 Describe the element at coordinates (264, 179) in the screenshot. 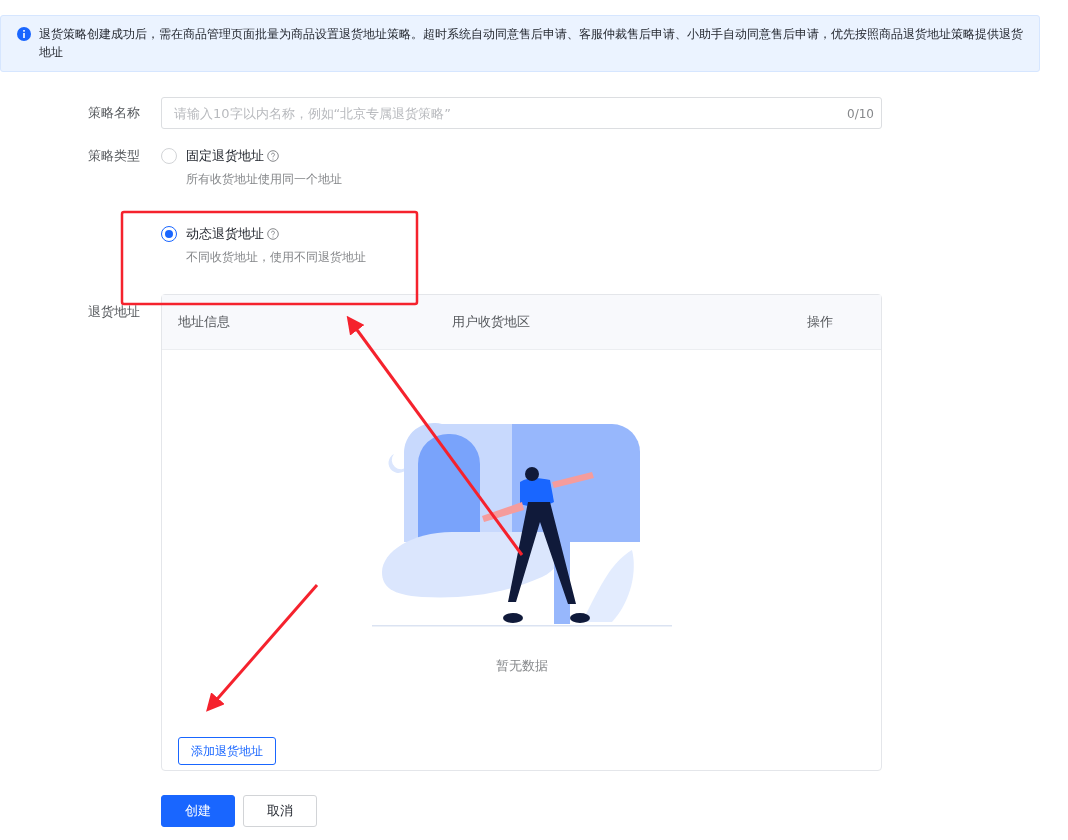

I see `option-hint: 所有收货地址使用同一个地址` at that location.